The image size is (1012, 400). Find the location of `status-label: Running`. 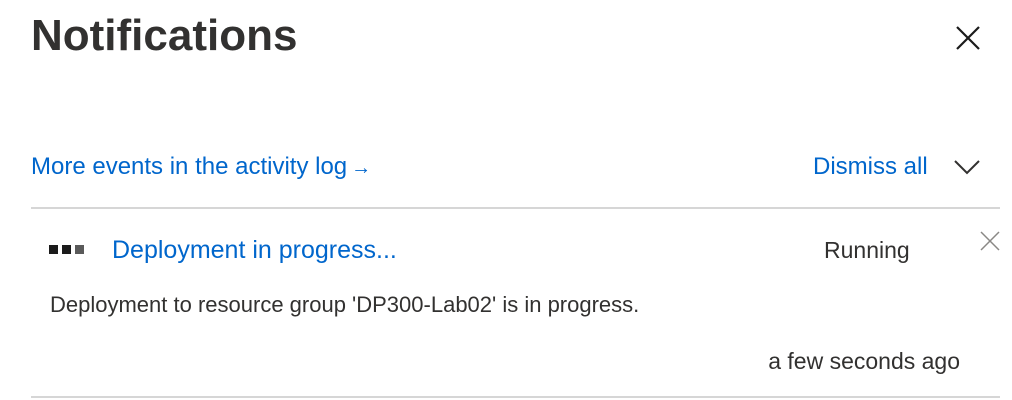

status-label: Running is located at coordinates (867, 250).